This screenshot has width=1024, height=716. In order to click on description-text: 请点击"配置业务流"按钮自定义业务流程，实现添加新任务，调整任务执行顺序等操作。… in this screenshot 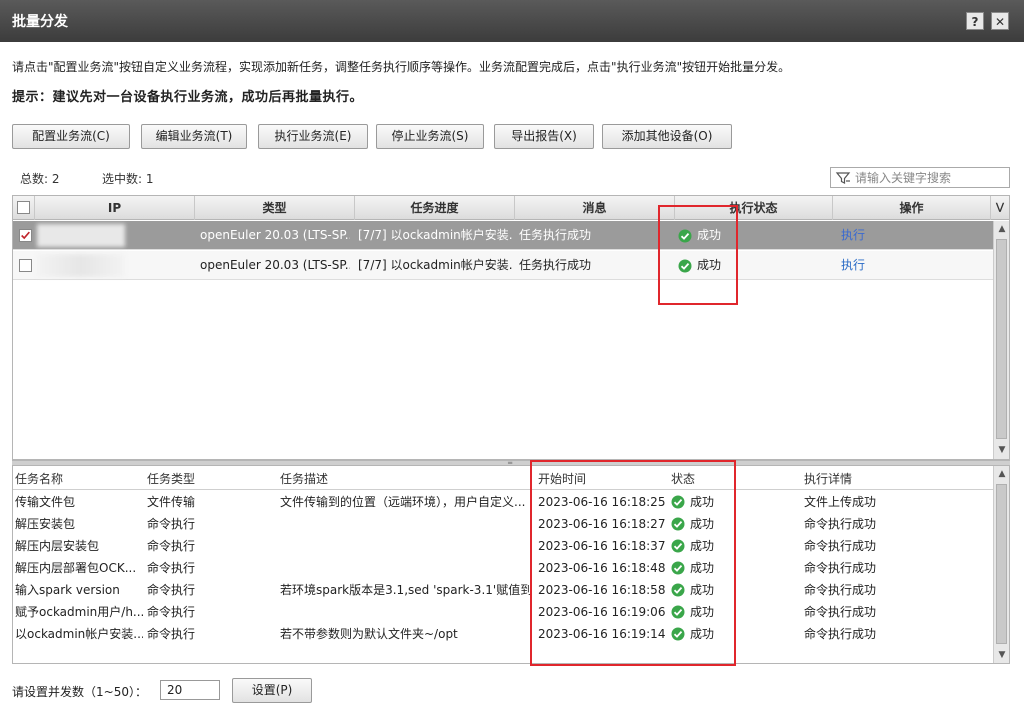, I will do `click(401, 67)`.